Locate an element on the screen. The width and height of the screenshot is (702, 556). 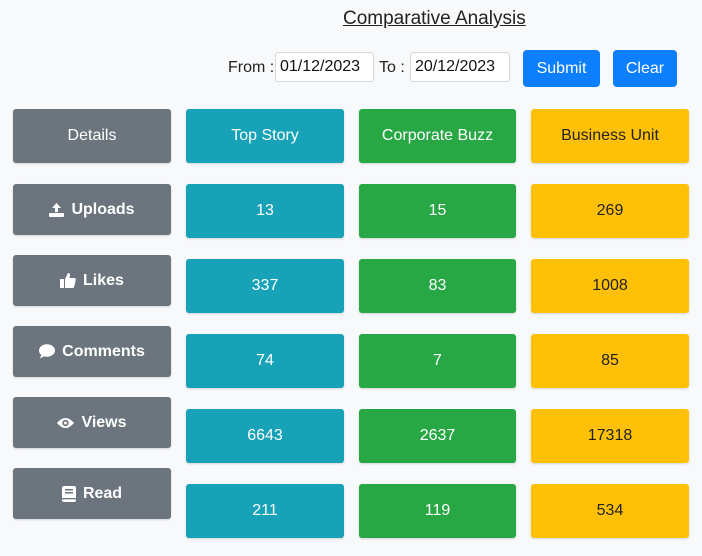
corporate-buzz-comments: 7 is located at coordinates (437, 361).